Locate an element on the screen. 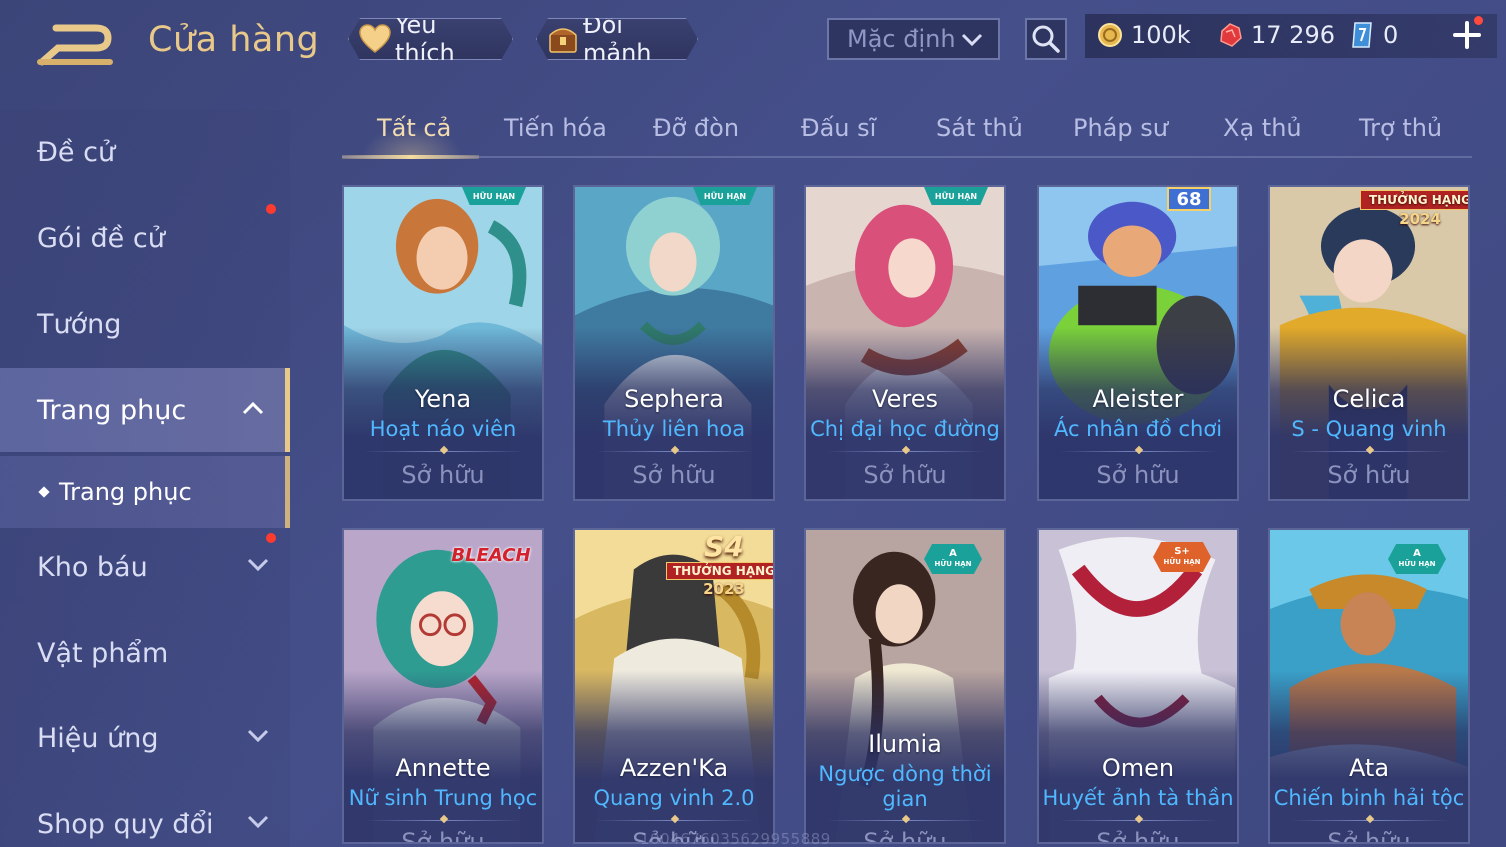 The width and height of the screenshot is (1506, 847). sidebar-item-label: Gói đề cử is located at coordinates (101, 238).